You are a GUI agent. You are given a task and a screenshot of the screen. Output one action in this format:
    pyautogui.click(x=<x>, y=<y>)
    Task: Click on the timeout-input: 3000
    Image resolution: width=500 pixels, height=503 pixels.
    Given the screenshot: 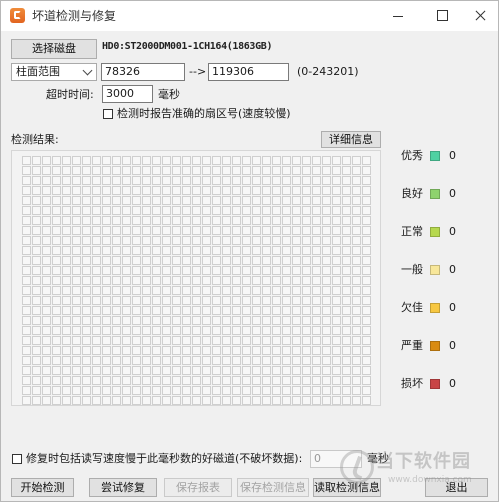 What is the action you would take?
    pyautogui.click(x=127, y=94)
    